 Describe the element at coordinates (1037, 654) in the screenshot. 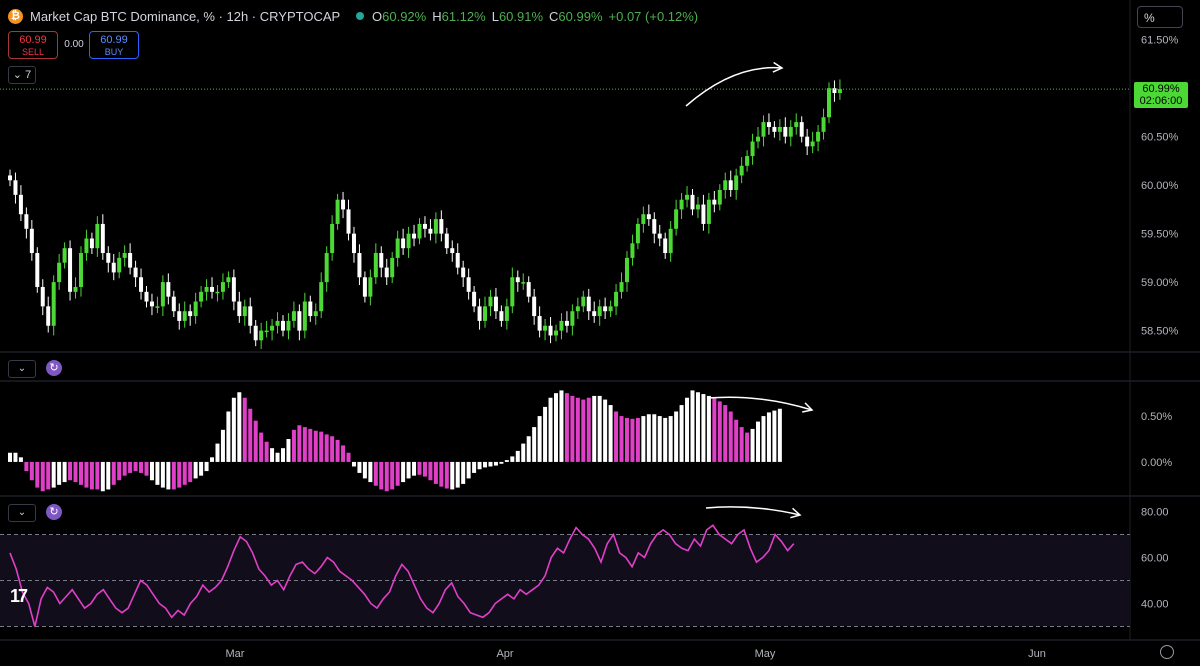

I see `time-axis-label: Jun` at that location.